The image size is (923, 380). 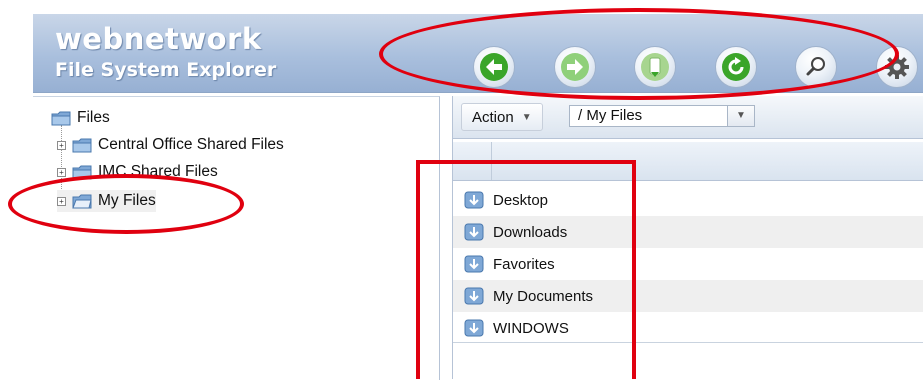 What do you see at coordinates (93, 117) in the screenshot?
I see `tree-root-label: Files` at bounding box center [93, 117].